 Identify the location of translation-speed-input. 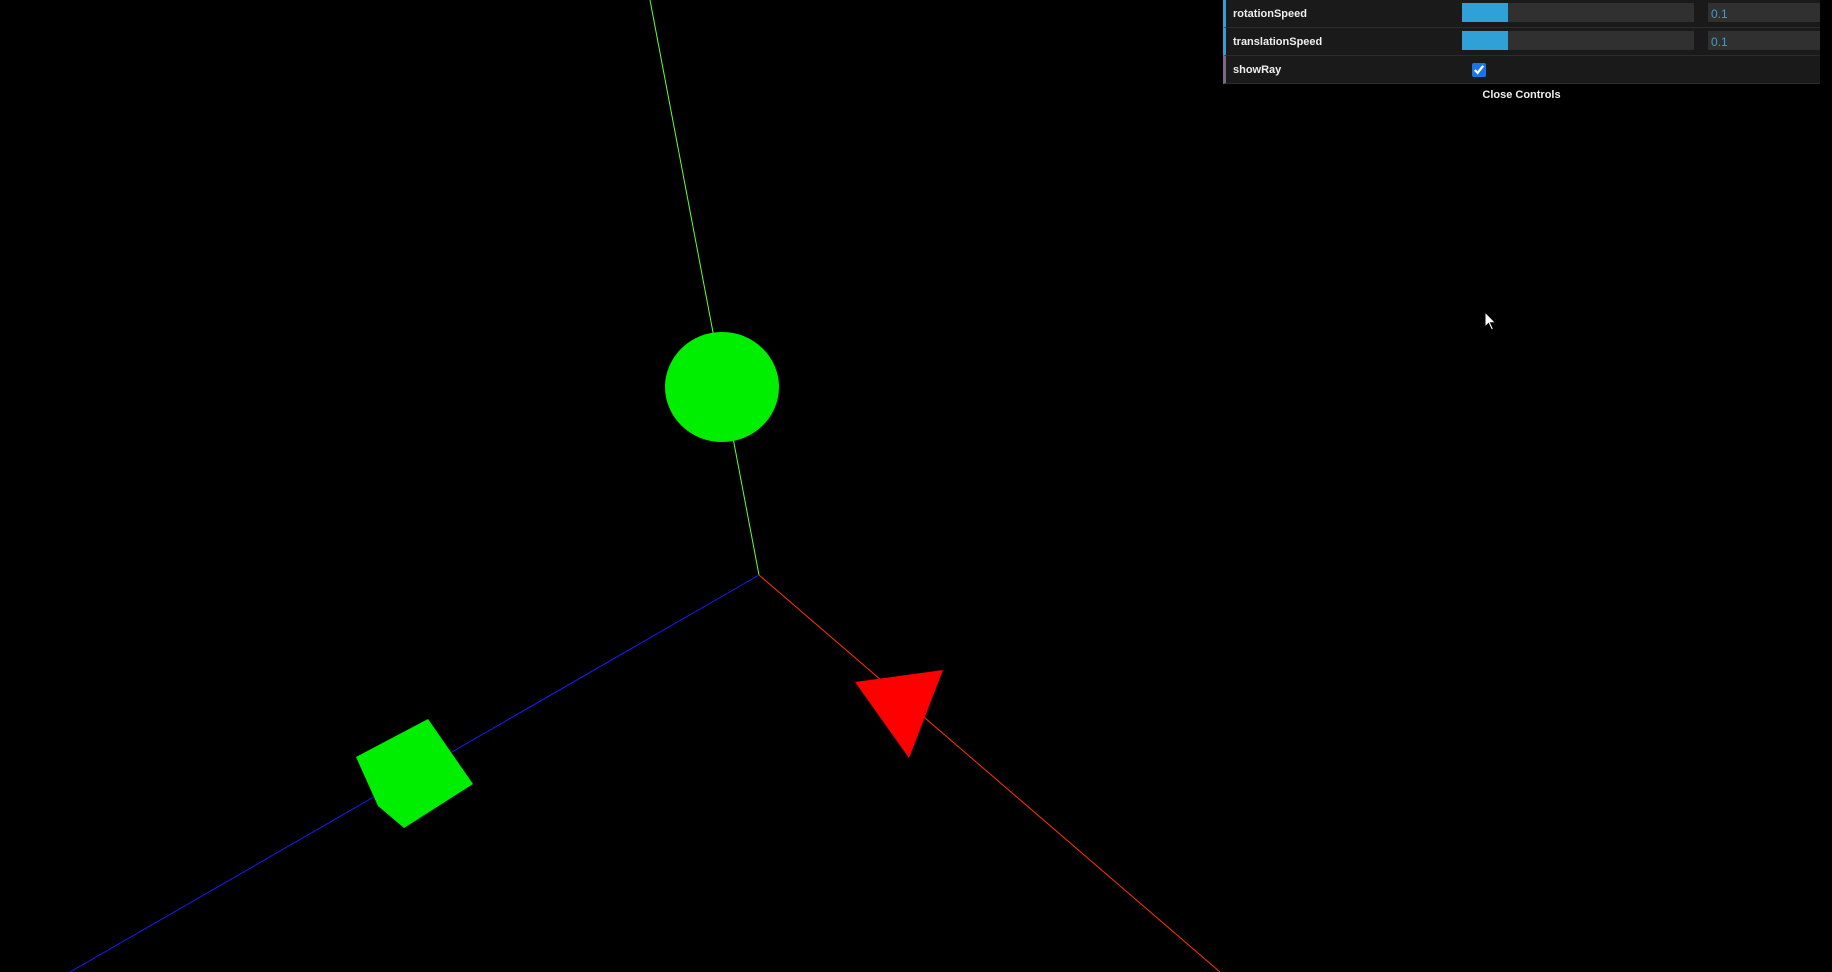
(1764, 40).